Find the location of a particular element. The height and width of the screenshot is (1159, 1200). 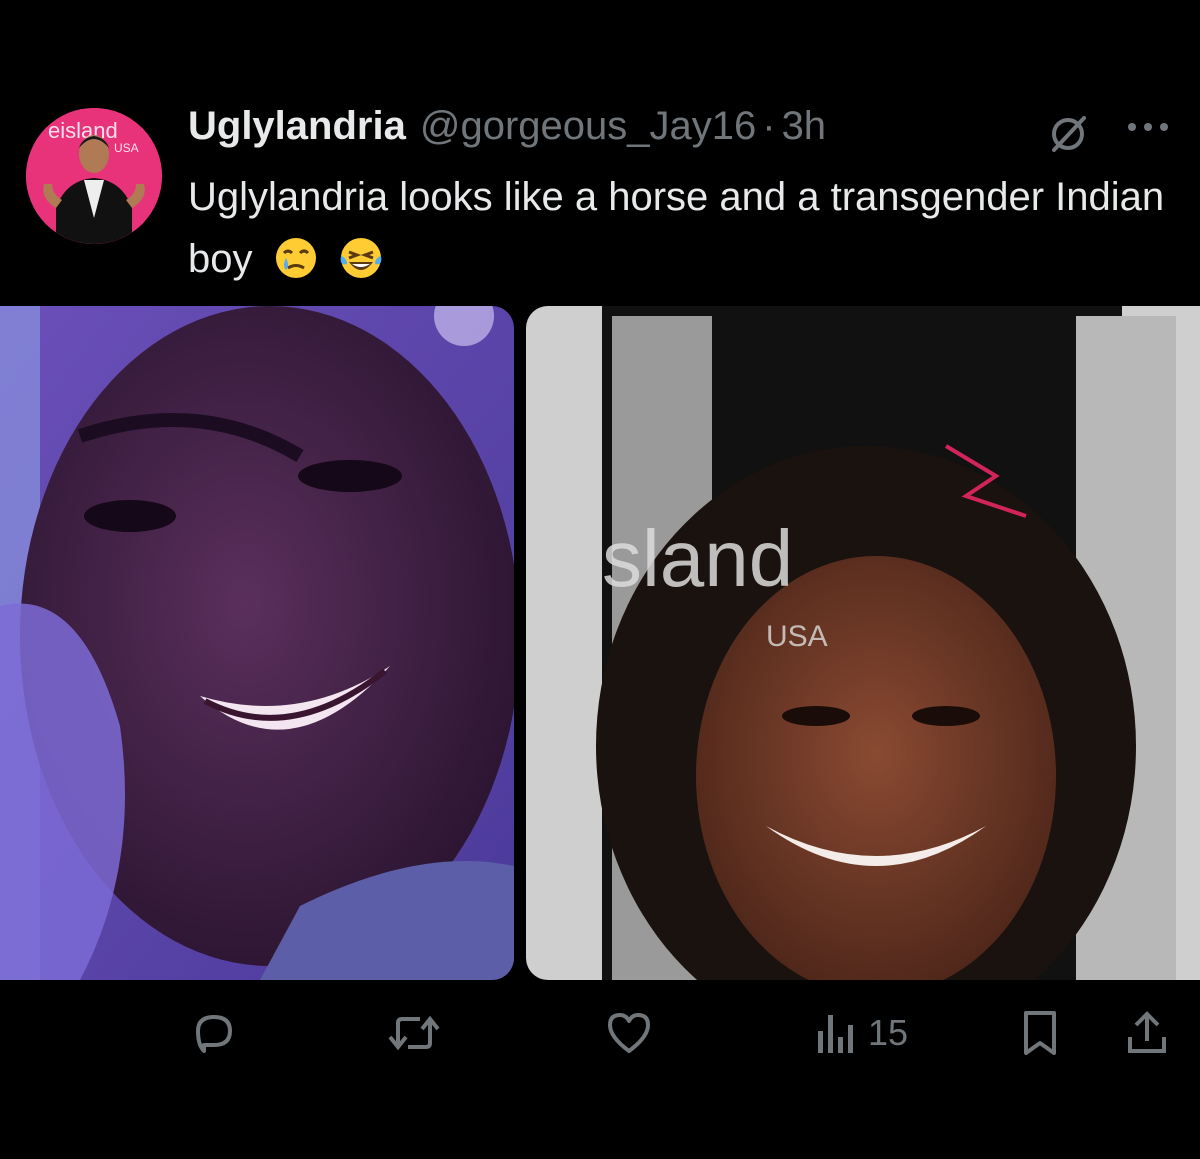

views-count: 15 is located at coordinates (888, 1032).